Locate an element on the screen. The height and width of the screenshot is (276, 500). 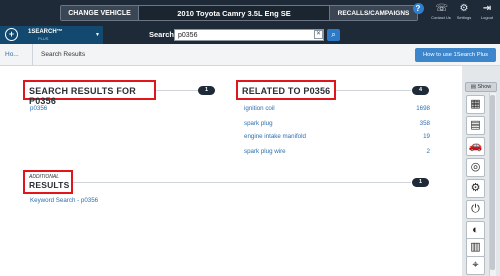
related-count-value: 2 is located at coordinates (428, 151).